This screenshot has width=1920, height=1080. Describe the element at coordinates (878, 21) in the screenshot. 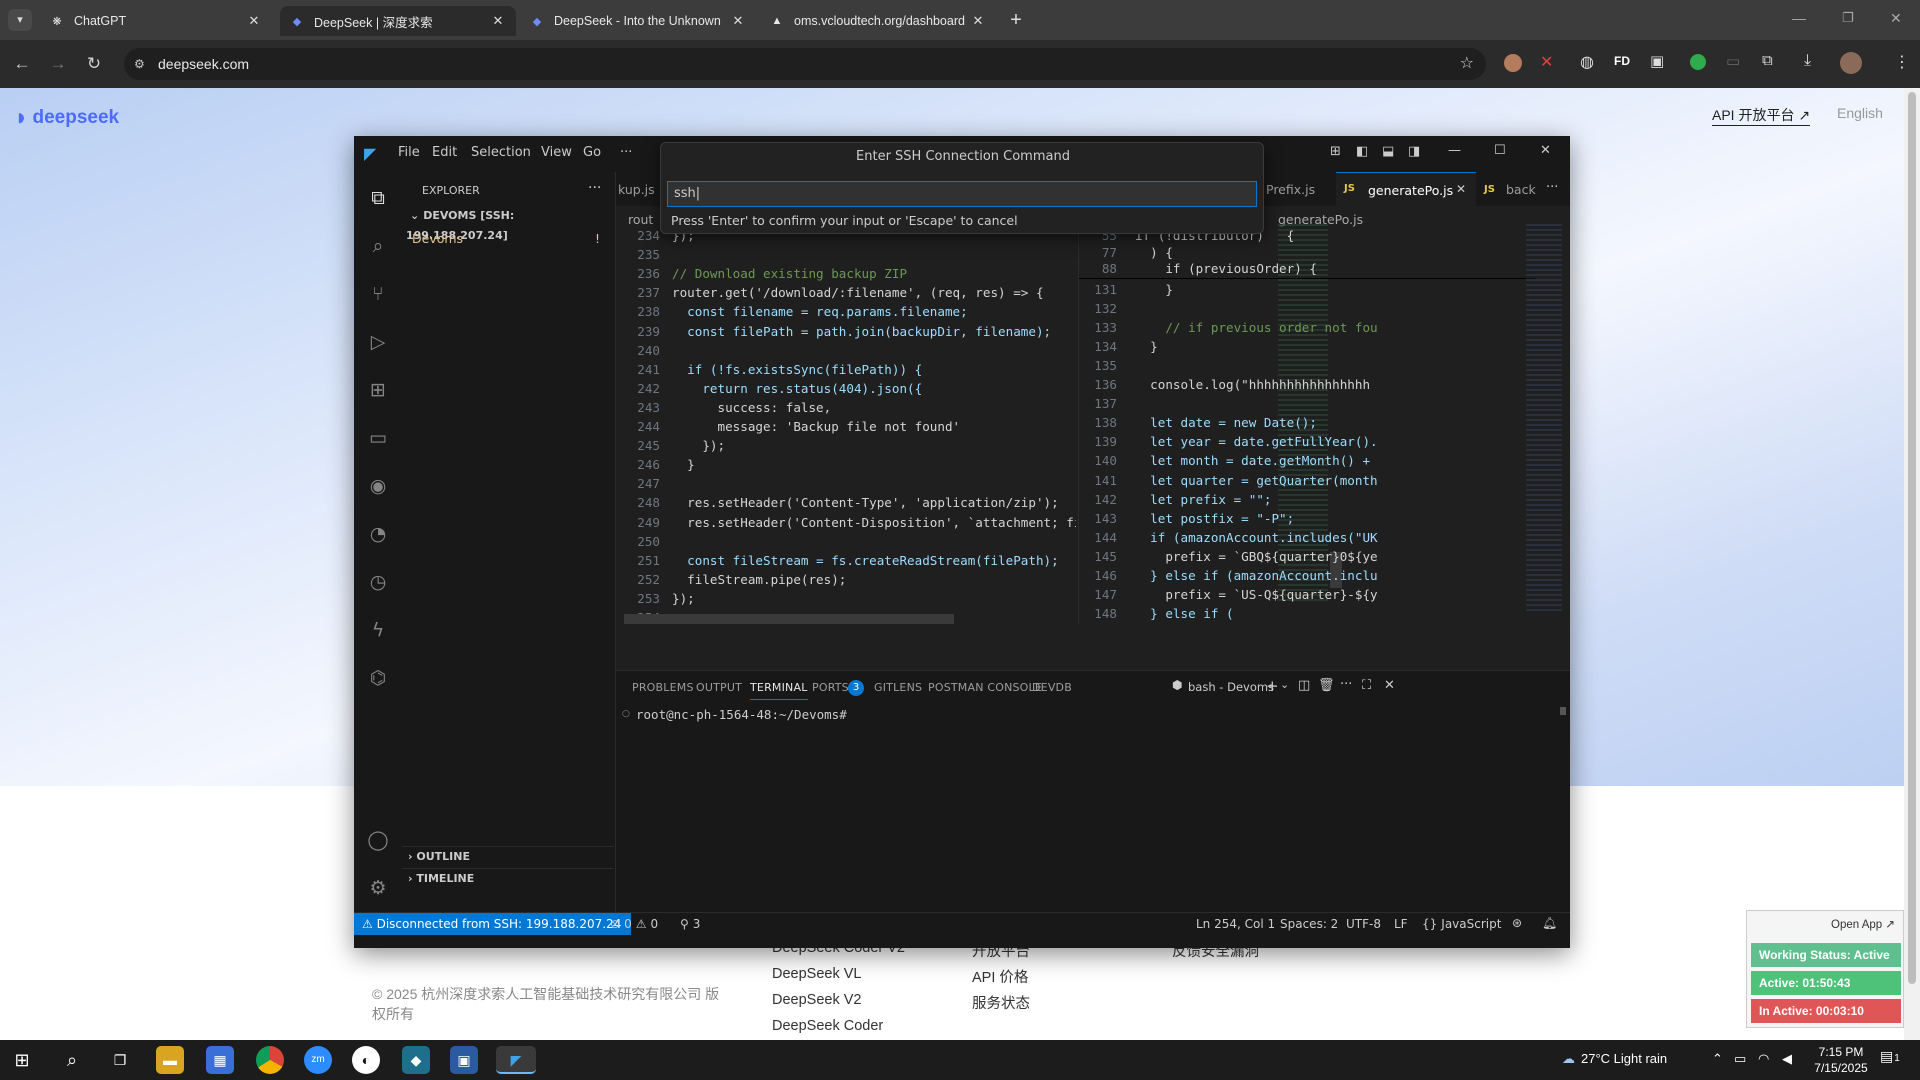

I see `browser-tab-oms-dashboard: ▲ oms.vcloudtech.org/dashboard ✕` at that location.